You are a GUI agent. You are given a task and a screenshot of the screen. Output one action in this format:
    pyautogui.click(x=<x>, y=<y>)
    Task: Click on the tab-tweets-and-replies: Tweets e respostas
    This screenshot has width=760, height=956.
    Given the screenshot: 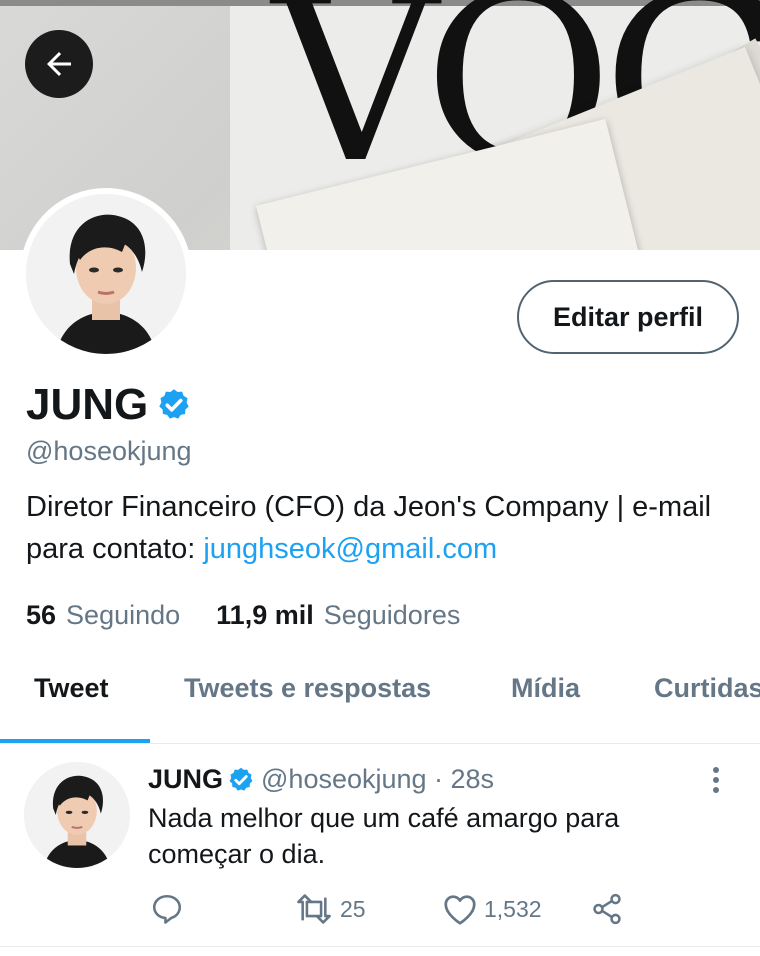 What is the action you would take?
    pyautogui.click(x=307, y=688)
    